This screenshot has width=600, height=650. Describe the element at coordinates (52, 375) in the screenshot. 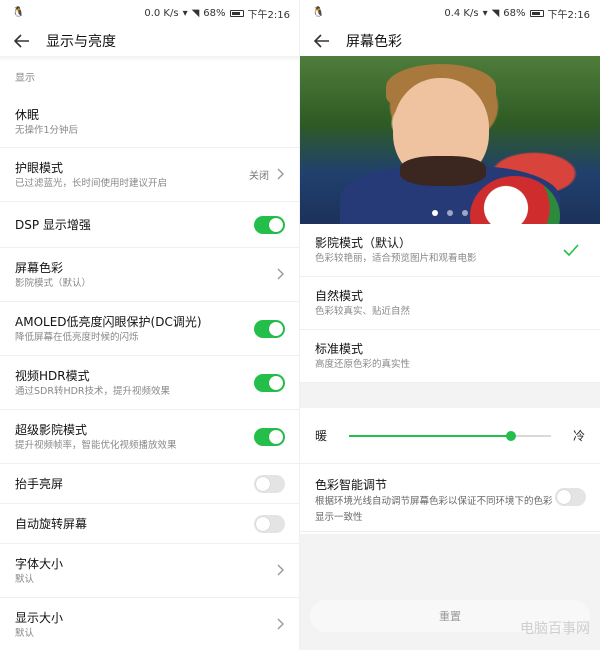

I see `row-title: 视频HDR模式` at that location.